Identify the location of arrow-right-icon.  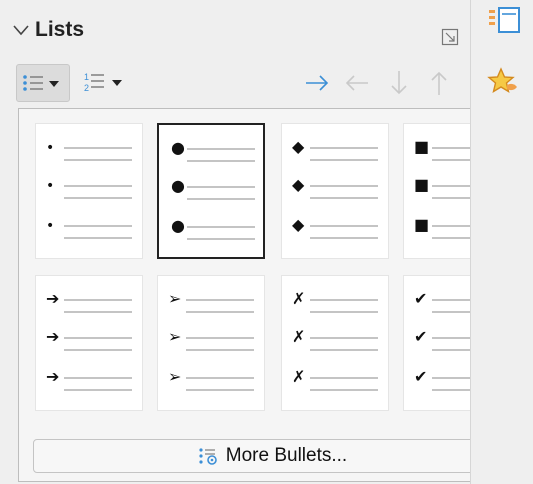
(317, 83).